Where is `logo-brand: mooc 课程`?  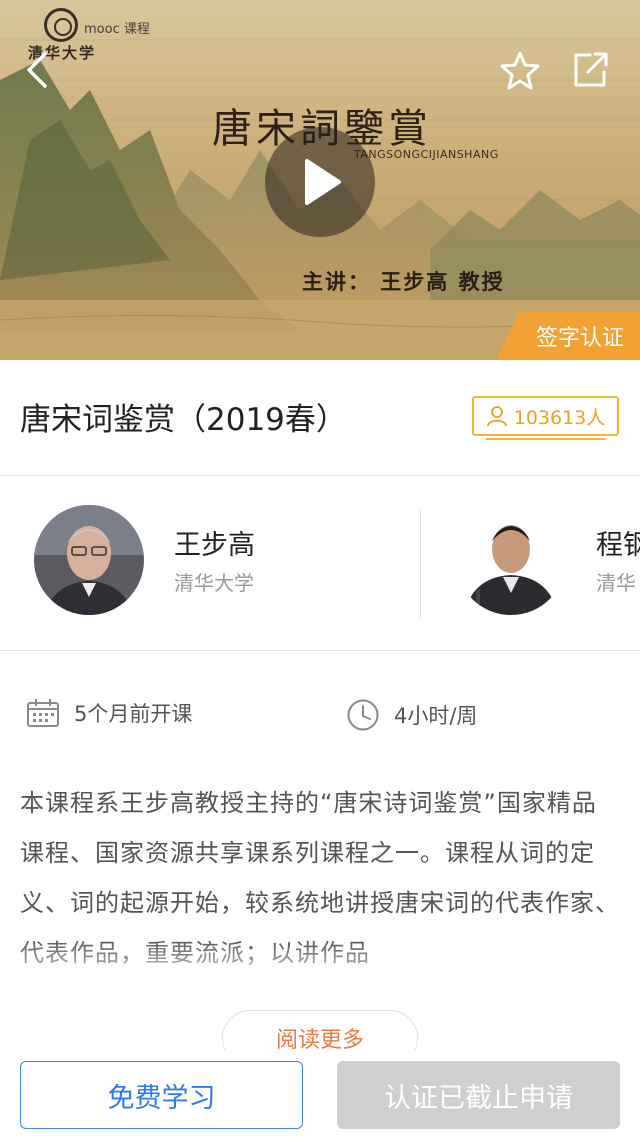 logo-brand: mooc 课程 is located at coordinates (117, 29).